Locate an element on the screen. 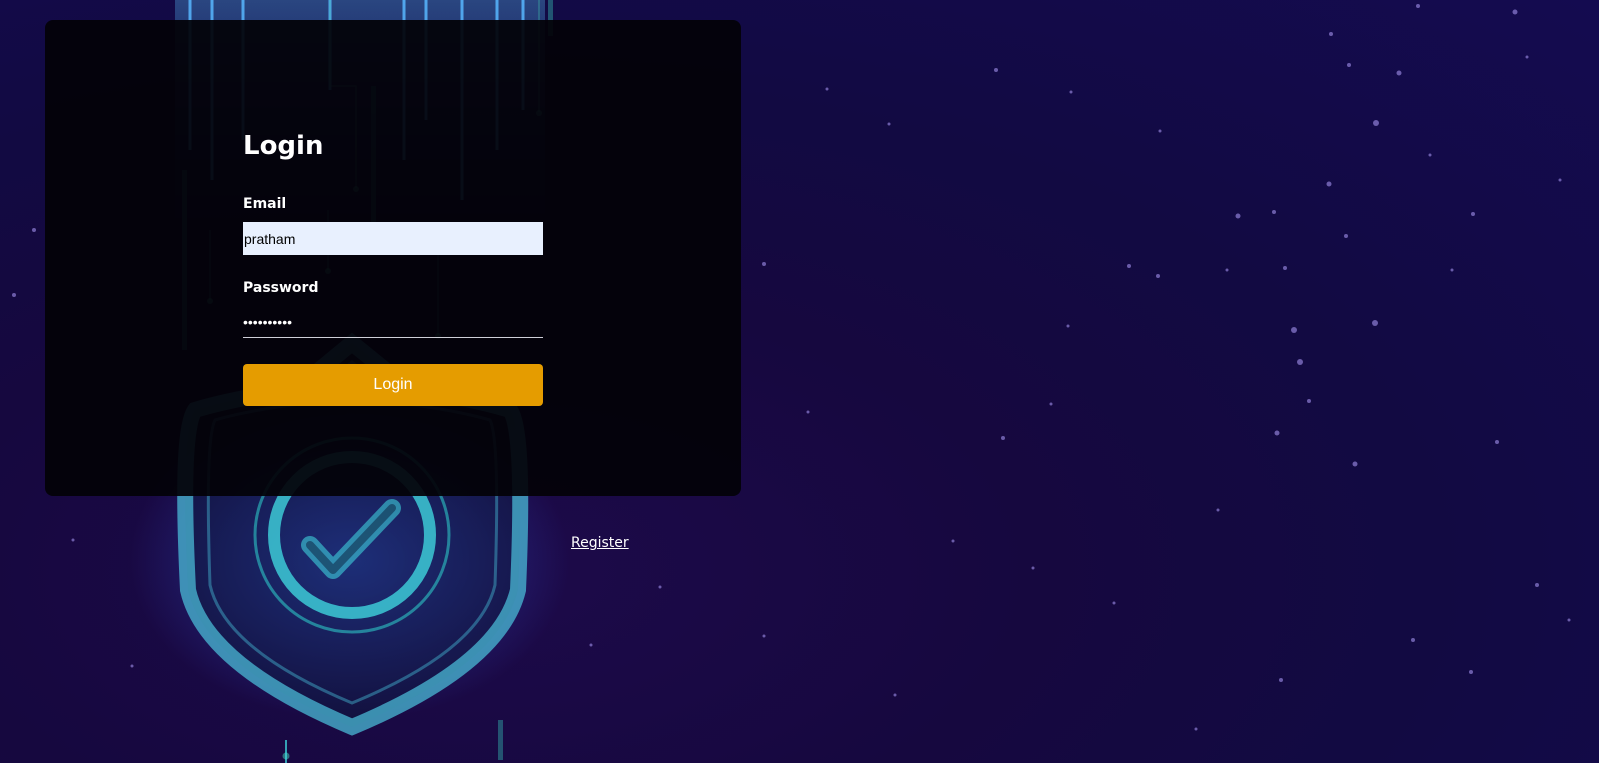 The width and height of the screenshot is (1599, 763). login-button: Login is located at coordinates (393, 385).